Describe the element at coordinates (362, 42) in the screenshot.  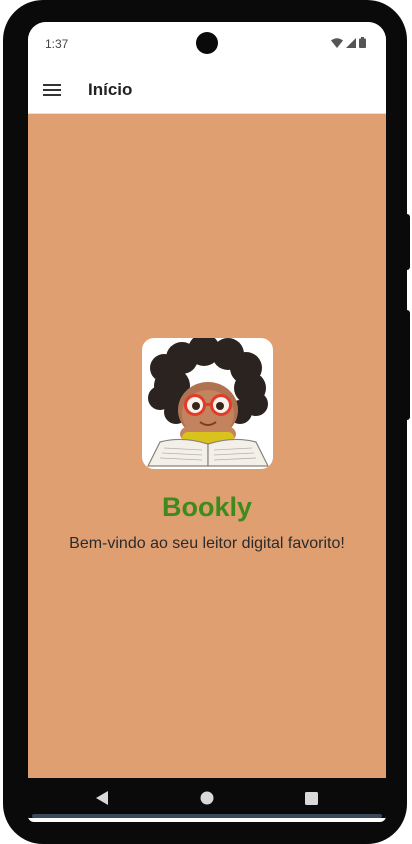
I see `battery-icon` at that location.